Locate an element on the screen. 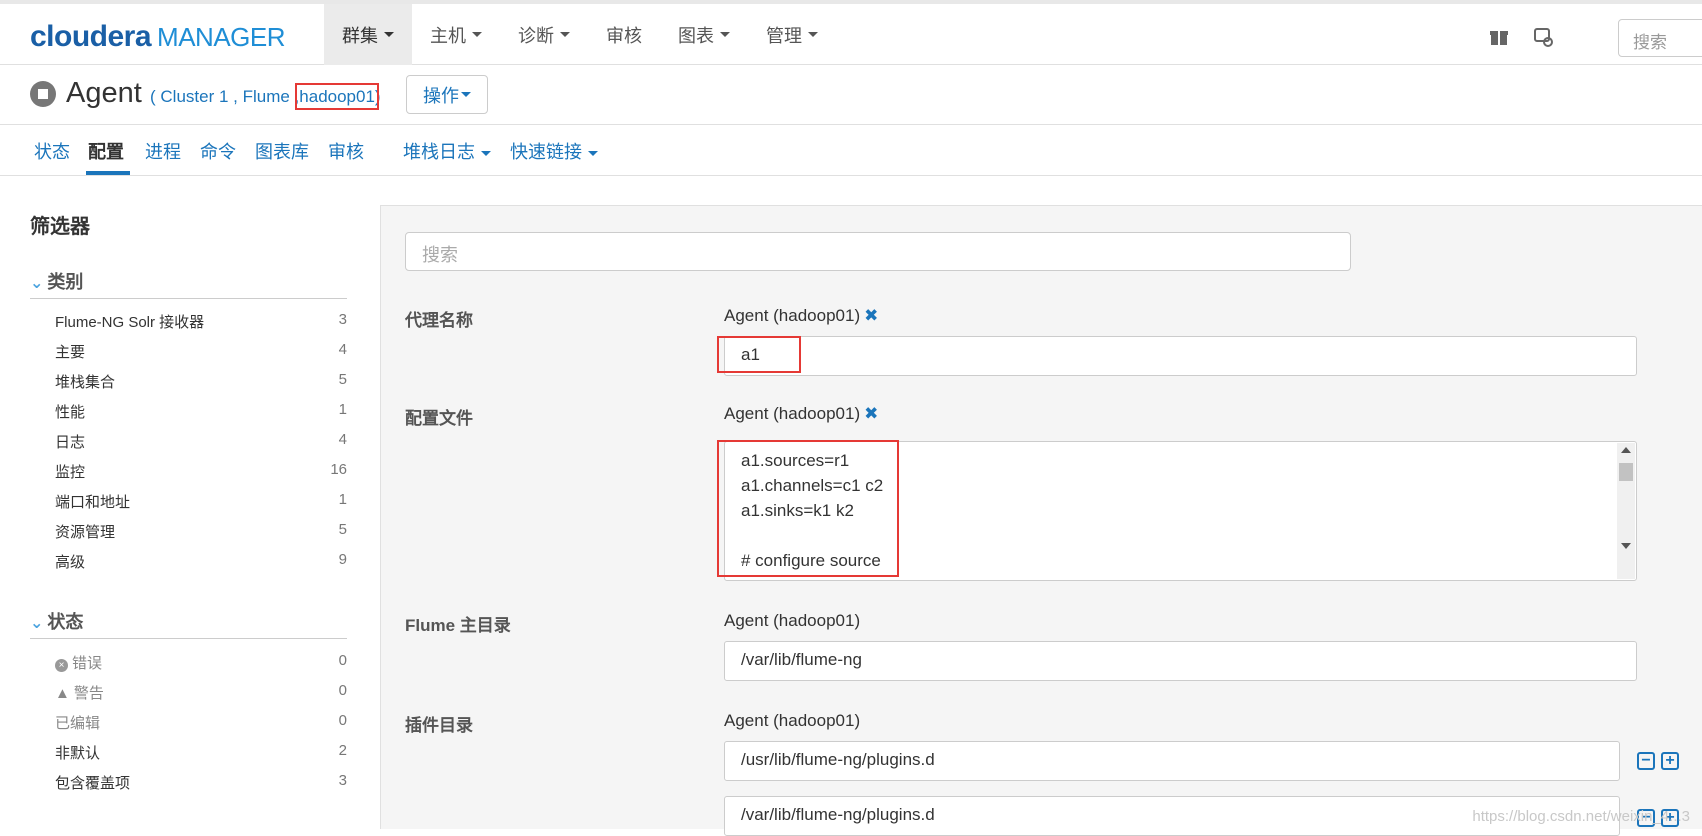 The width and height of the screenshot is (1702, 836). sub-nav: 状态 配置 进程 命令 图表库 审核 堆栈日志 快速链接 is located at coordinates (851, 151).